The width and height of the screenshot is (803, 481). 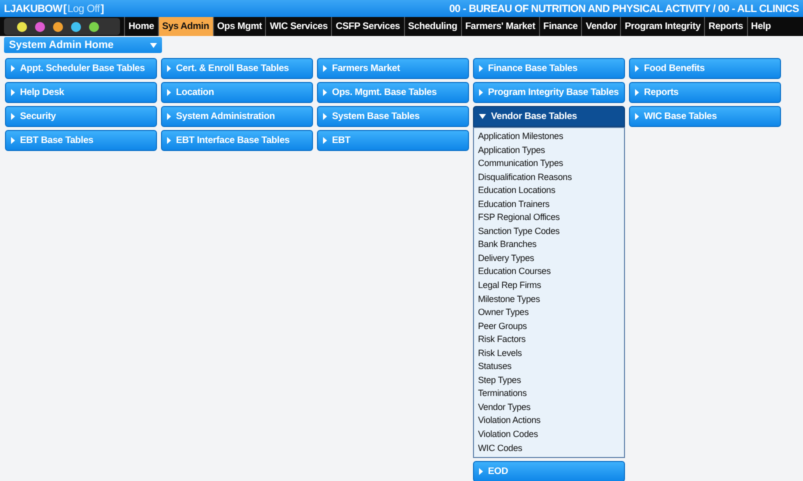 What do you see at coordinates (549, 164) in the screenshot?
I see `submenu-item: Communication Types` at bounding box center [549, 164].